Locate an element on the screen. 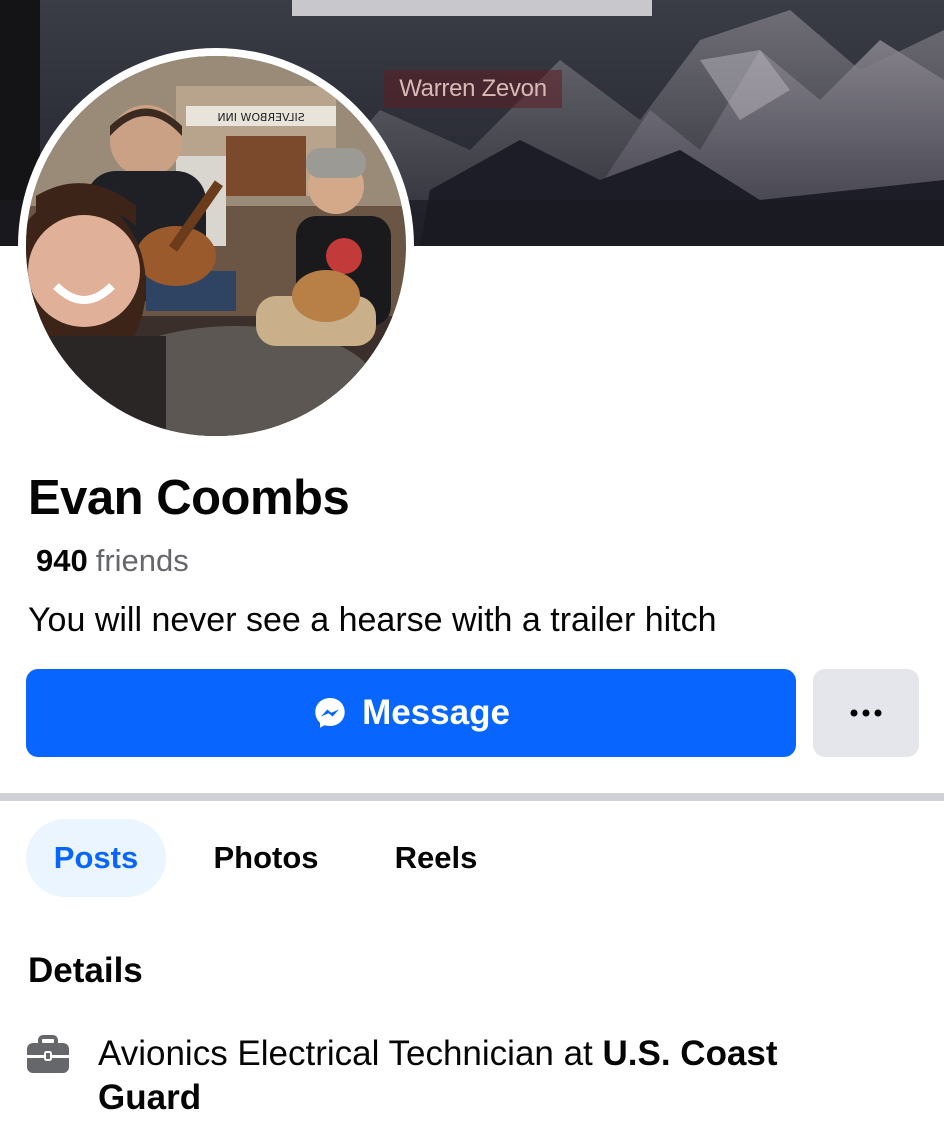 The image size is (944, 1143). friends-count: 940 is located at coordinates (62, 560).